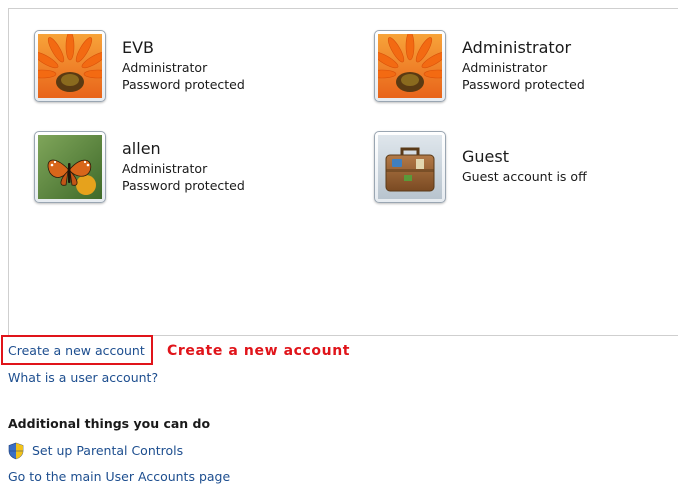 Image resolution: width=678 pixels, height=491 pixels. Describe the element at coordinates (107, 450) in the screenshot. I see `parental-controls-link: Set up Parental Controls` at that location.